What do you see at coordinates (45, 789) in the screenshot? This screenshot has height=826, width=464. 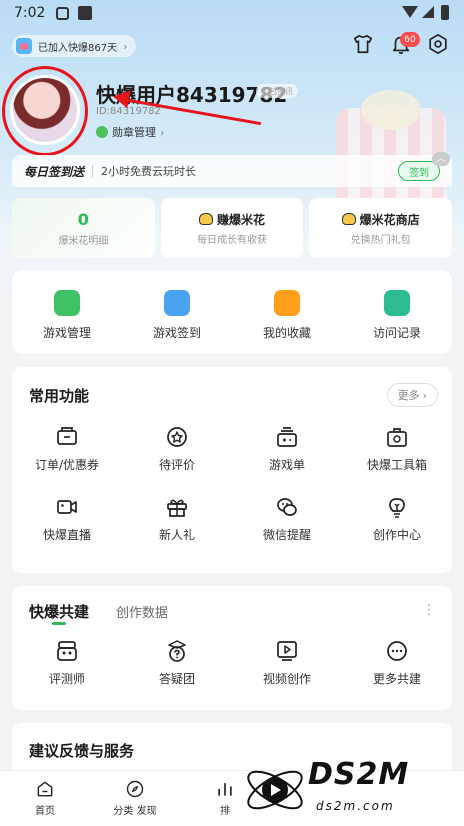 I see `home-icon` at bounding box center [45, 789].